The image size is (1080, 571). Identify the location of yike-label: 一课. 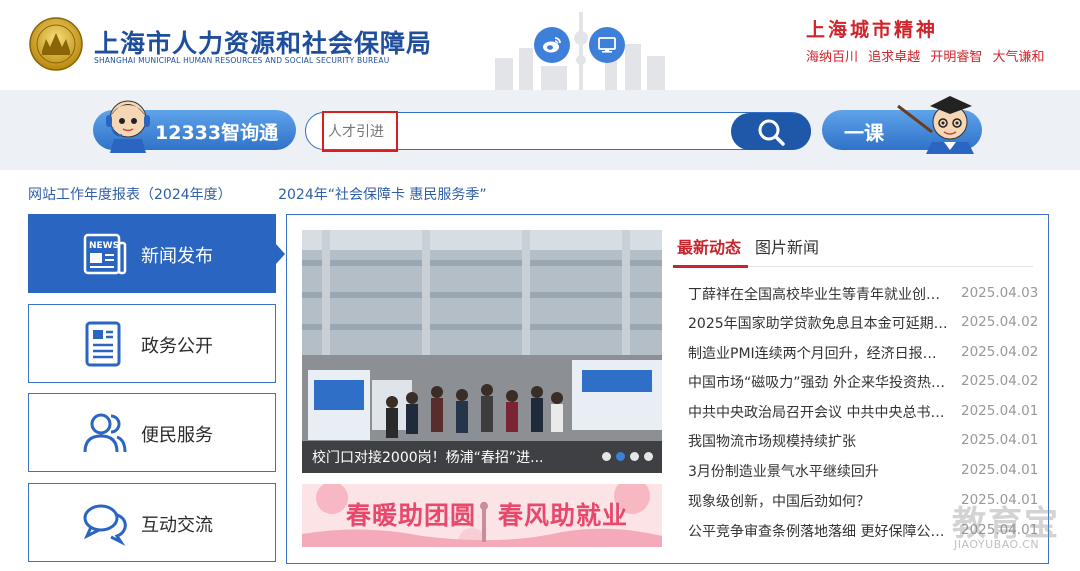
(864, 133).